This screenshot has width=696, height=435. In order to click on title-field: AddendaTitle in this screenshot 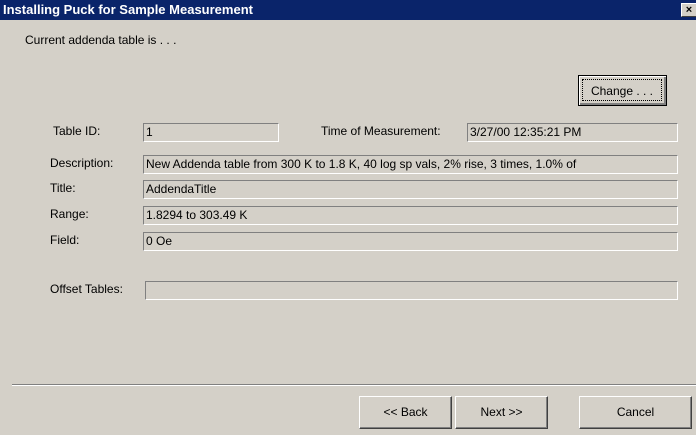, I will do `click(410, 189)`.